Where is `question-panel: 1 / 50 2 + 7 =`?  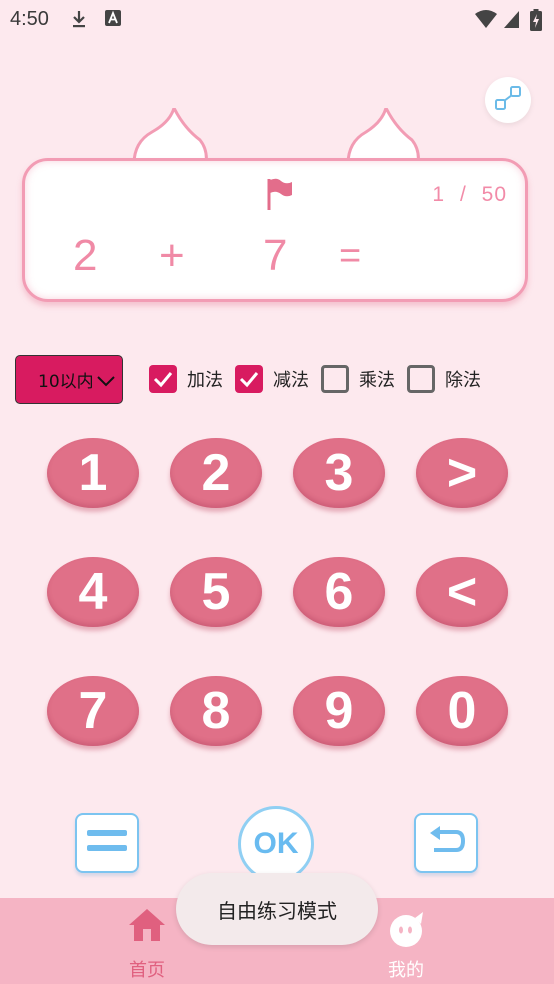
question-panel: 1 / 50 2 + 7 = is located at coordinates (275, 230).